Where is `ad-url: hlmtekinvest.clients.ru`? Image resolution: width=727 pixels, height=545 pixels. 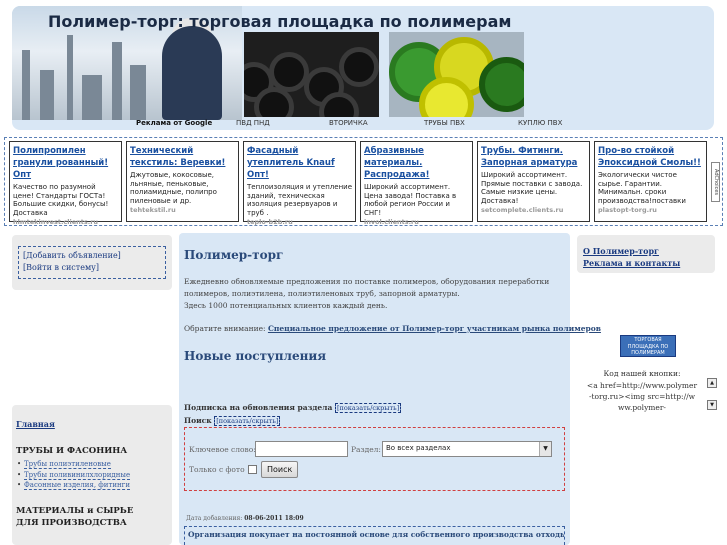
ad-url: hlmtekinvest.clients.ru is located at coordinates (65, 222).